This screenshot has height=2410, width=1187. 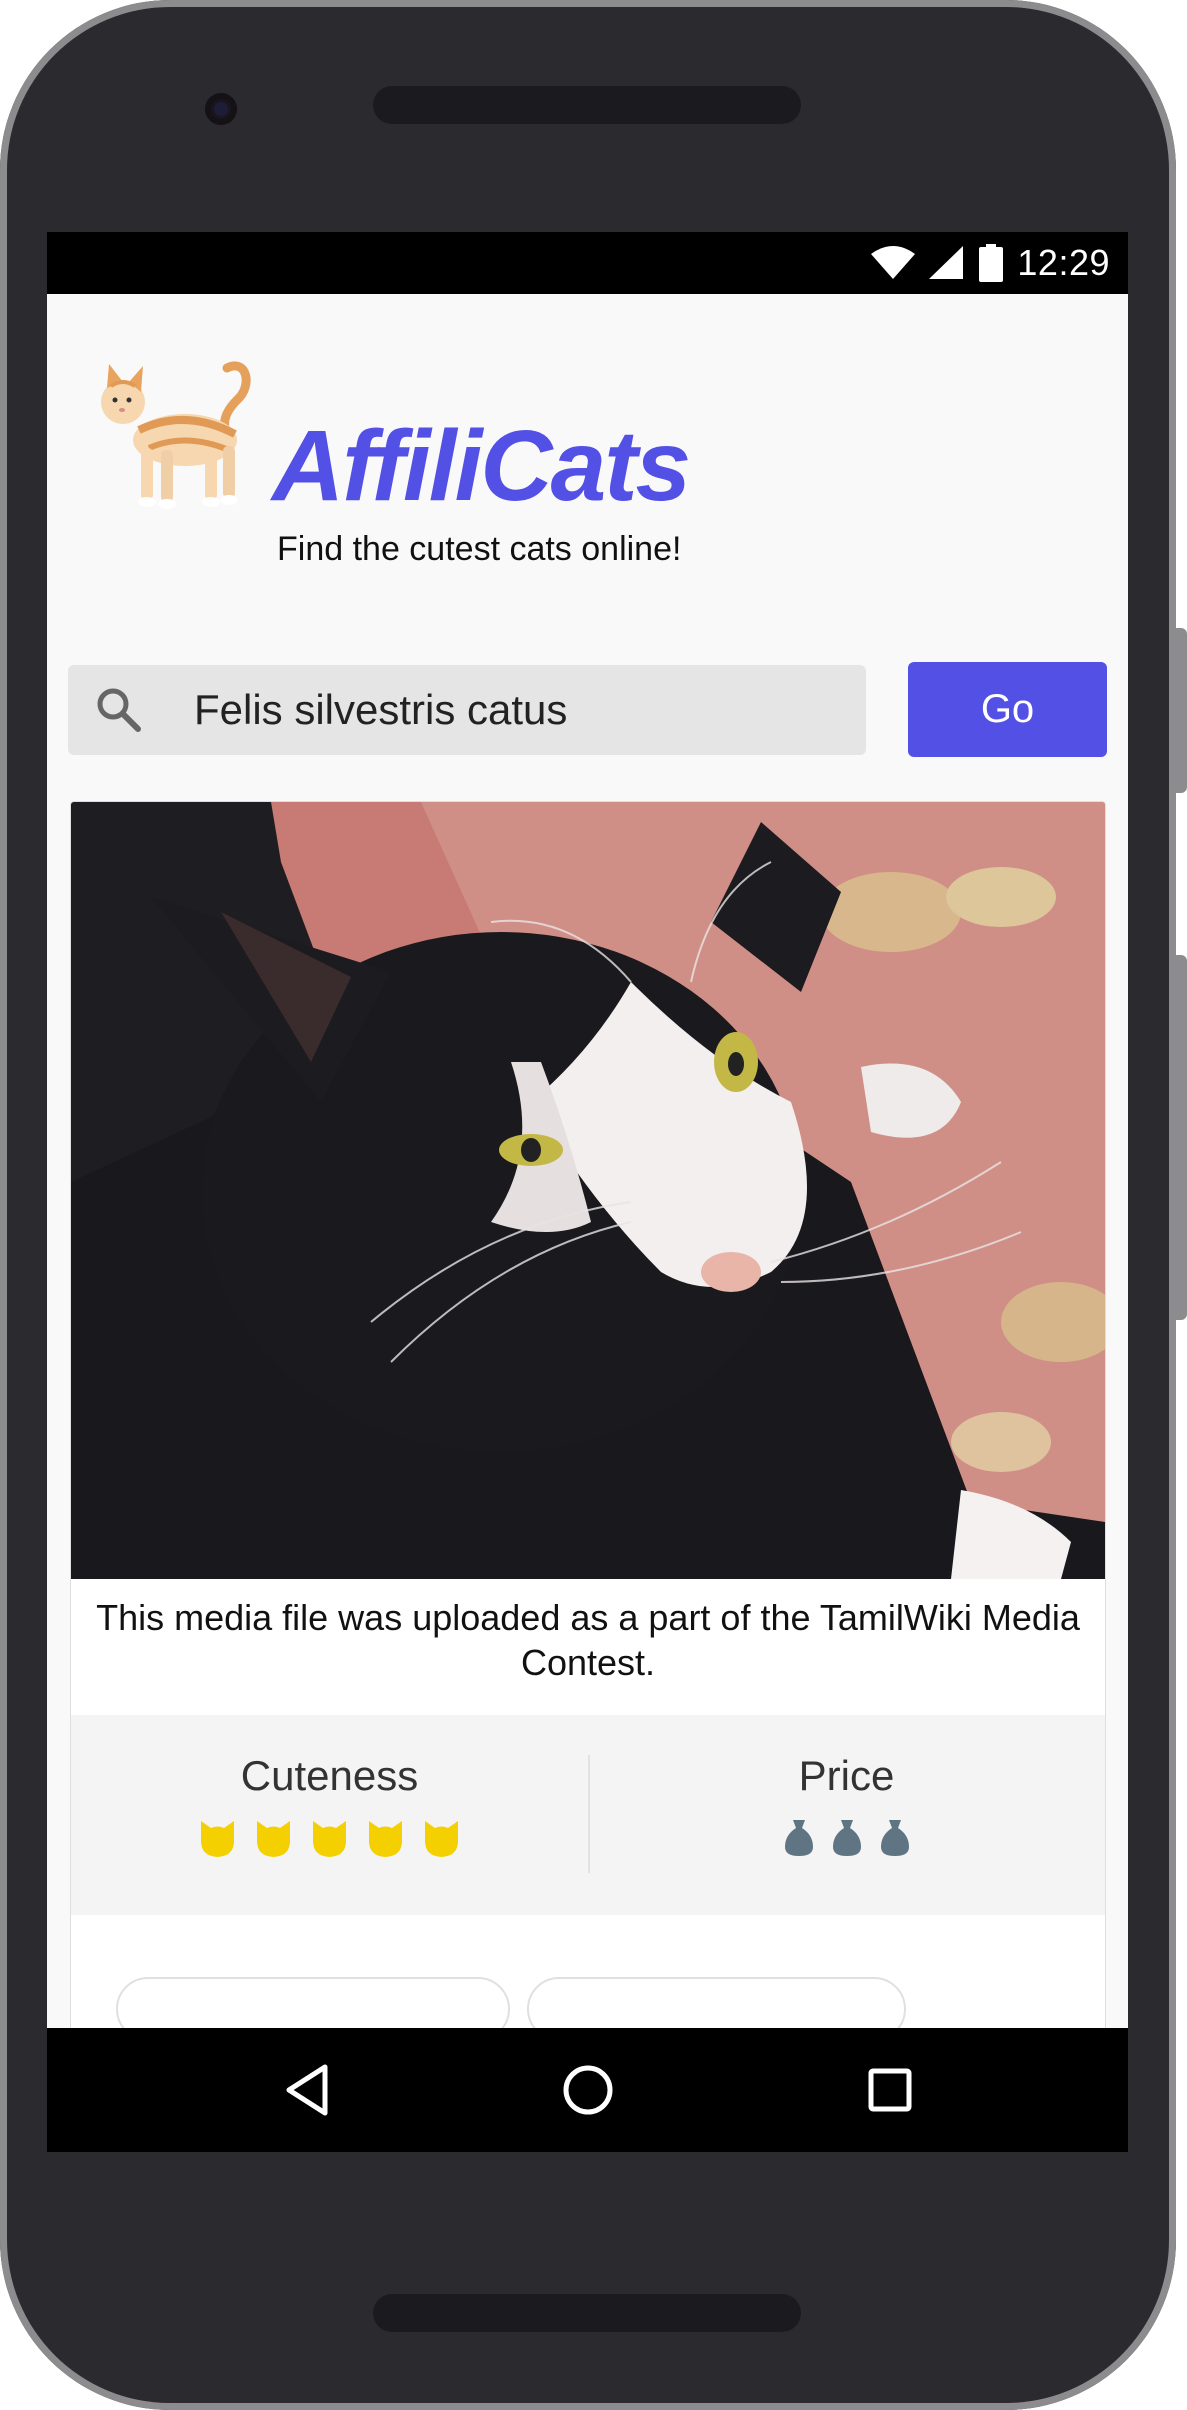 I want to click on status-bar: 12:29, so click(x=587, y=263).